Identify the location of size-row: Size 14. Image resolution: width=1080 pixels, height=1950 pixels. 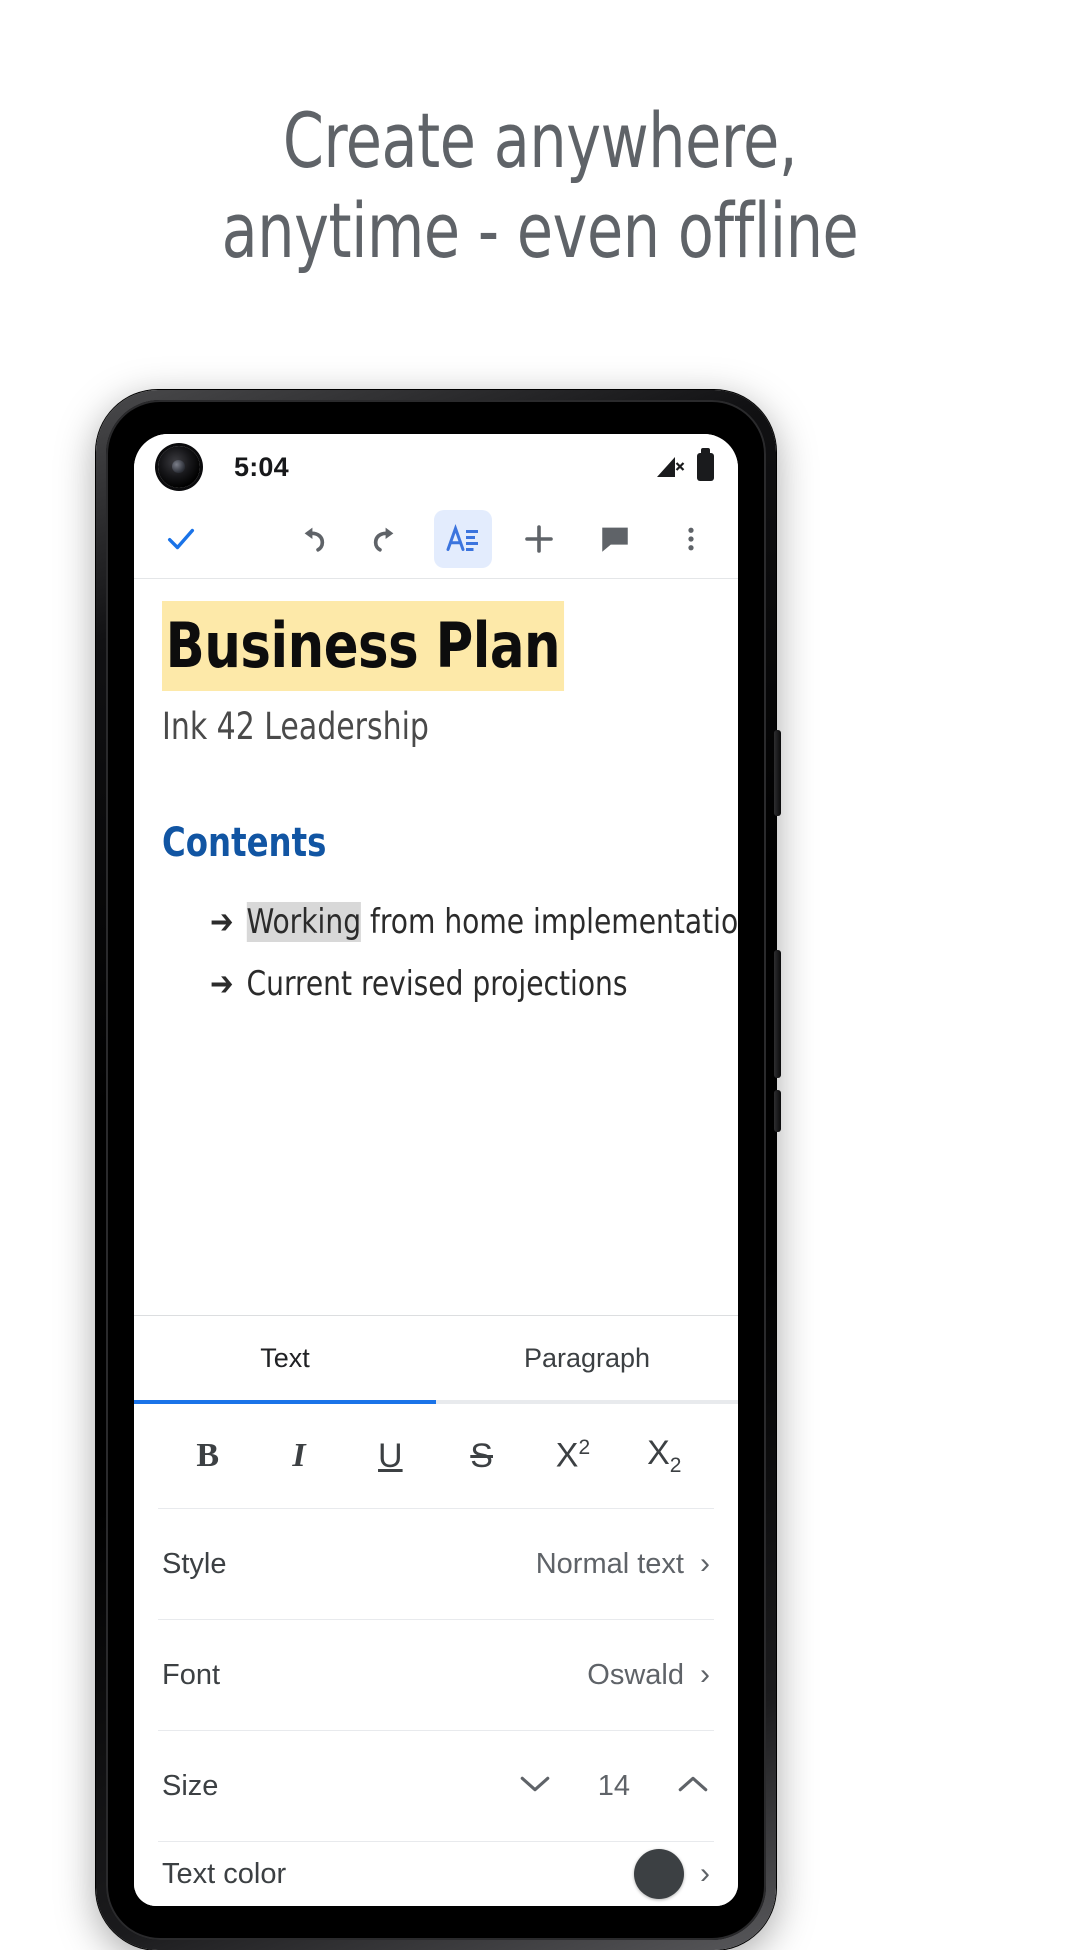
(436, 1786).